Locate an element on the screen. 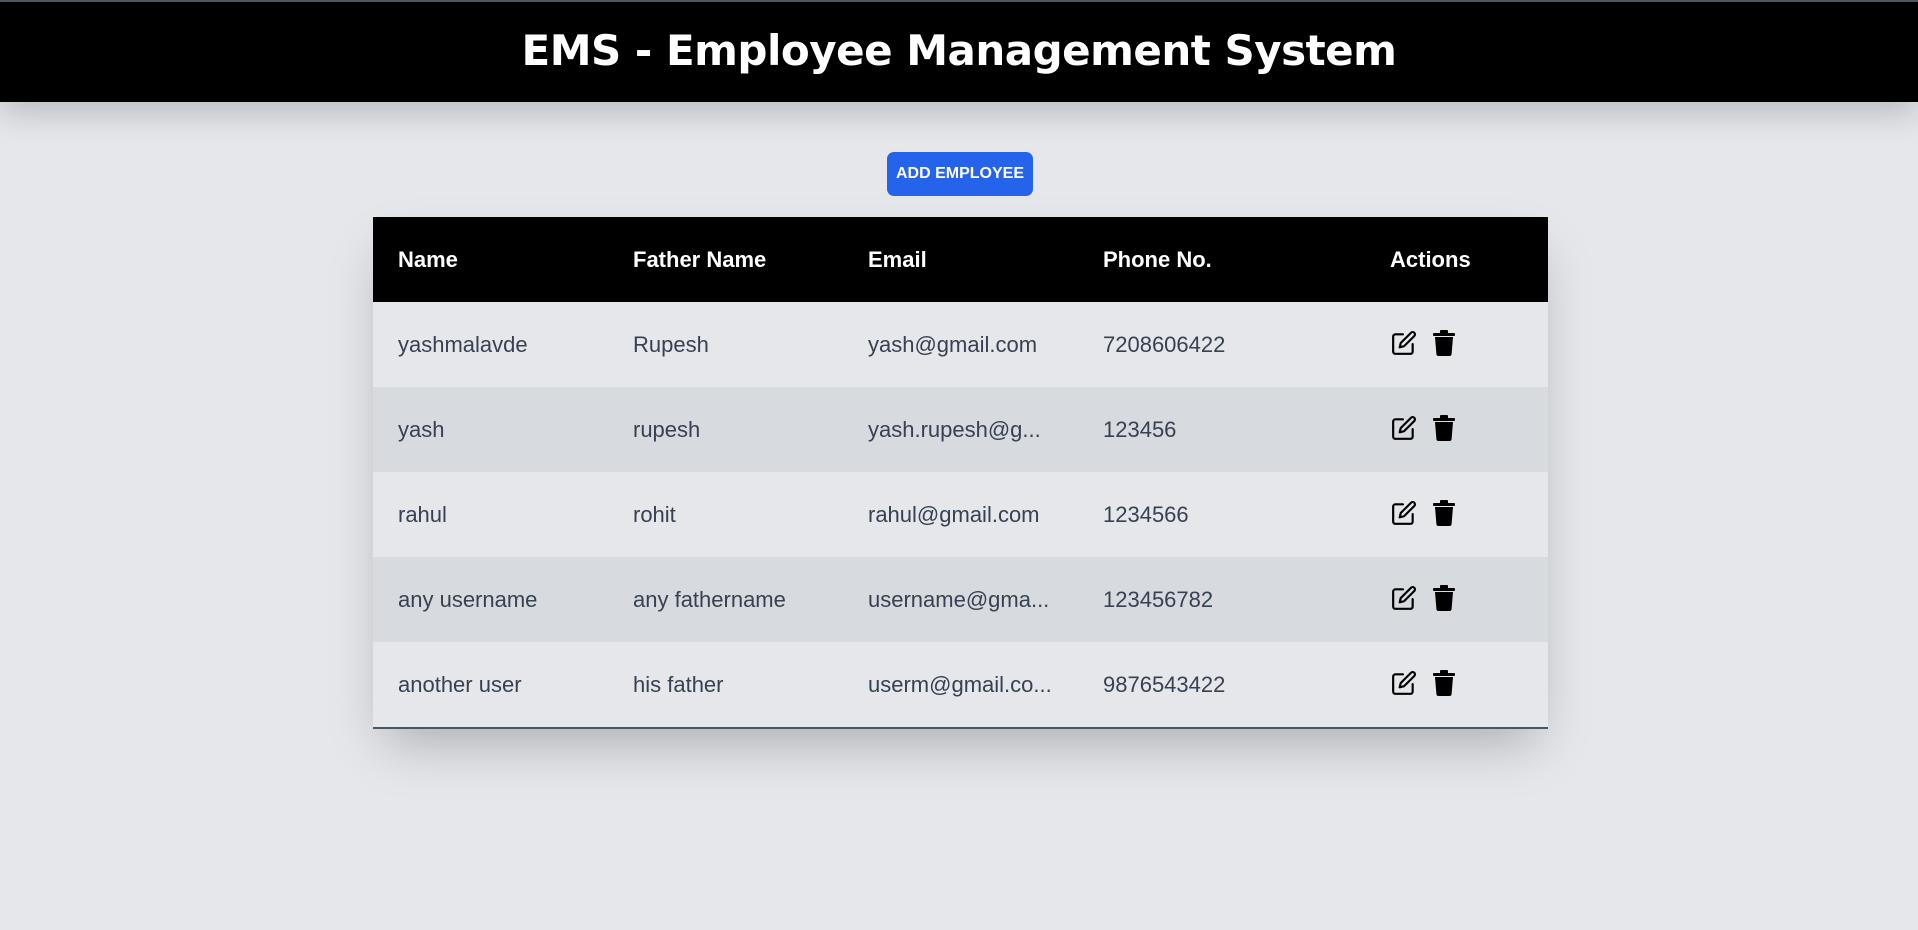 This screenshot has width=1918, height=930. table-header-row: Name Father Name Email Phone No. Actions is located at coordinates (960, 259).